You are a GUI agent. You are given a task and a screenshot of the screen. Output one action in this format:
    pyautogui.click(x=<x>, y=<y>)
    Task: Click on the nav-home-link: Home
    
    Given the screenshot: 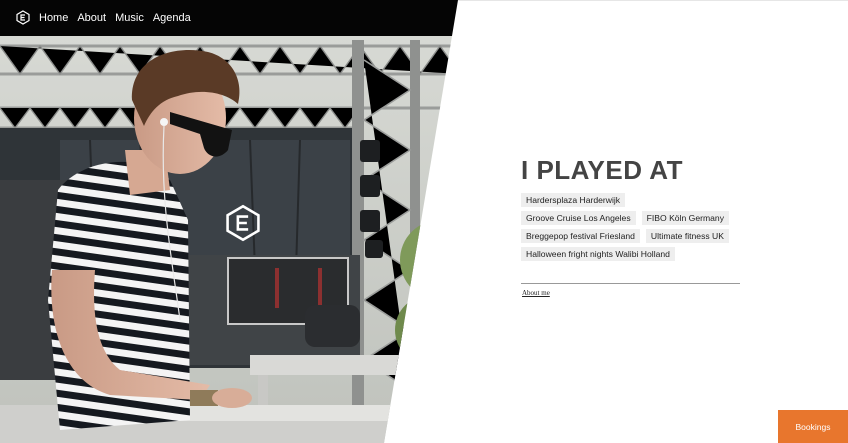 What is the action you would take?
    pyautogui.click(x=53, y=18)
    